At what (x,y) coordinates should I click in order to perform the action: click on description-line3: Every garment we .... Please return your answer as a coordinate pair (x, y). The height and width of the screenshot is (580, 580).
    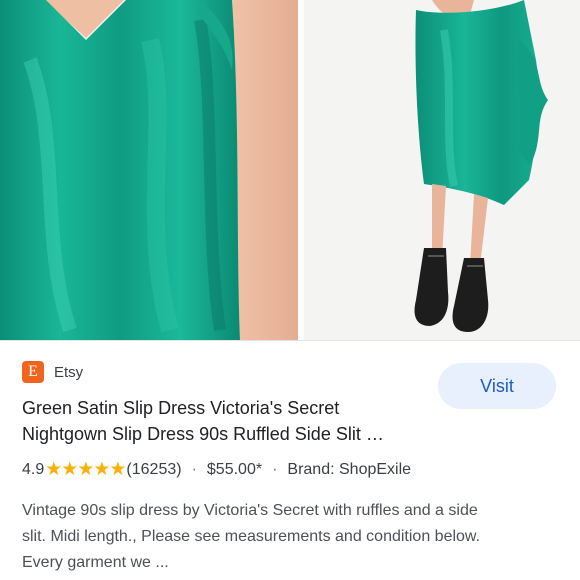
    Looking at the image, I should click on (95, 562).